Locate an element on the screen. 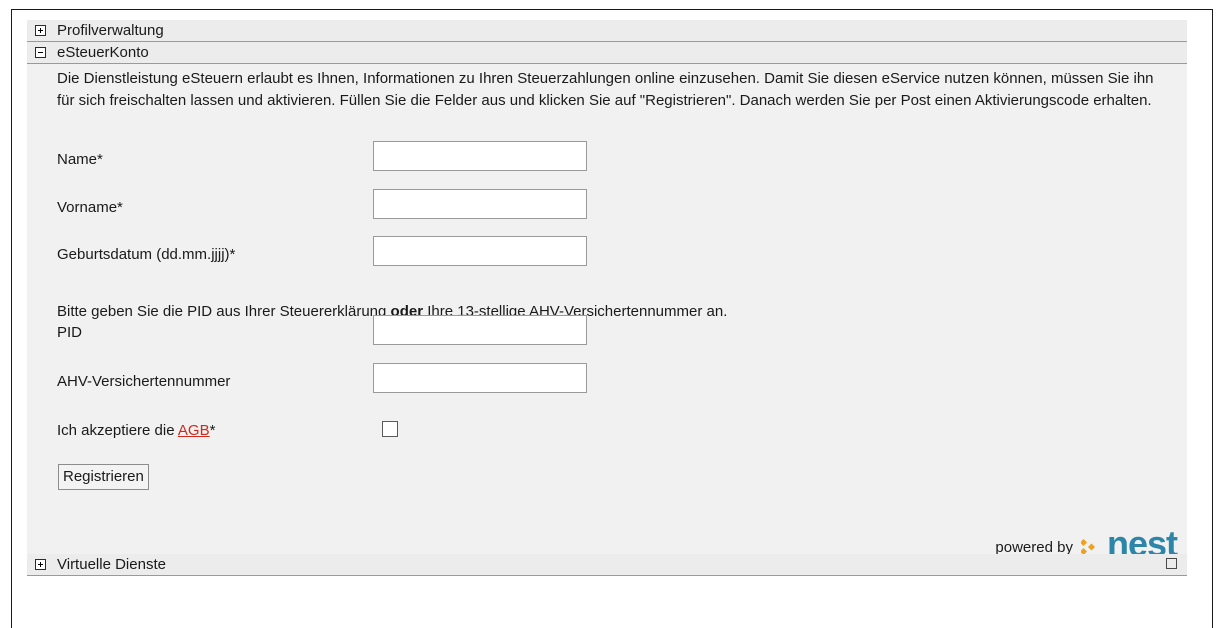  geburtsdatum-input is located at coordinates (480, 251).